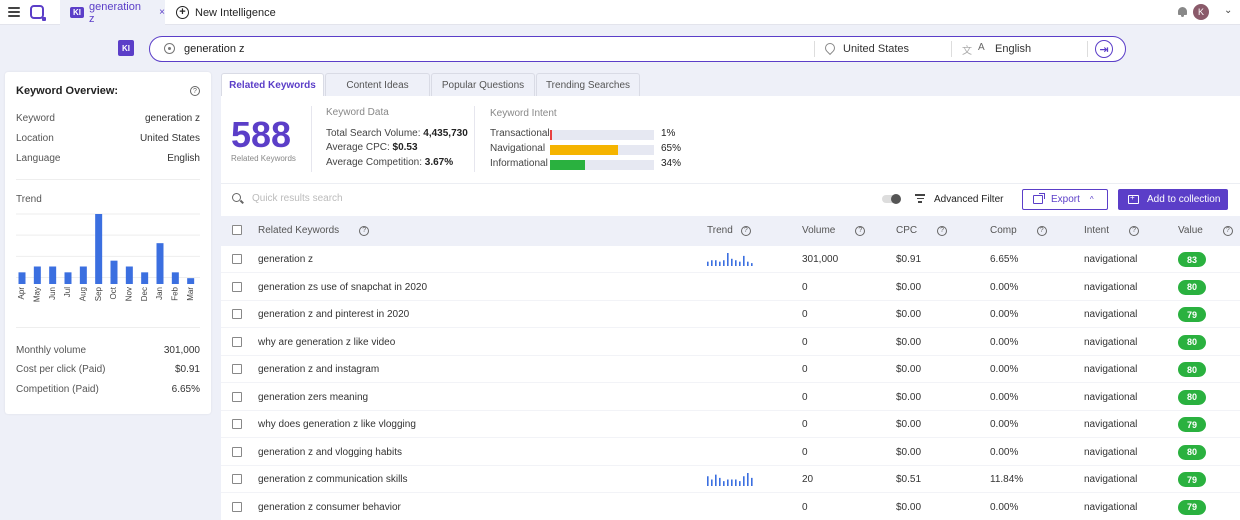 The image size is (1240, 520). Describe the element at coordinates (819, 230) in the screenshot. I see `header-label: Volume` at that location.